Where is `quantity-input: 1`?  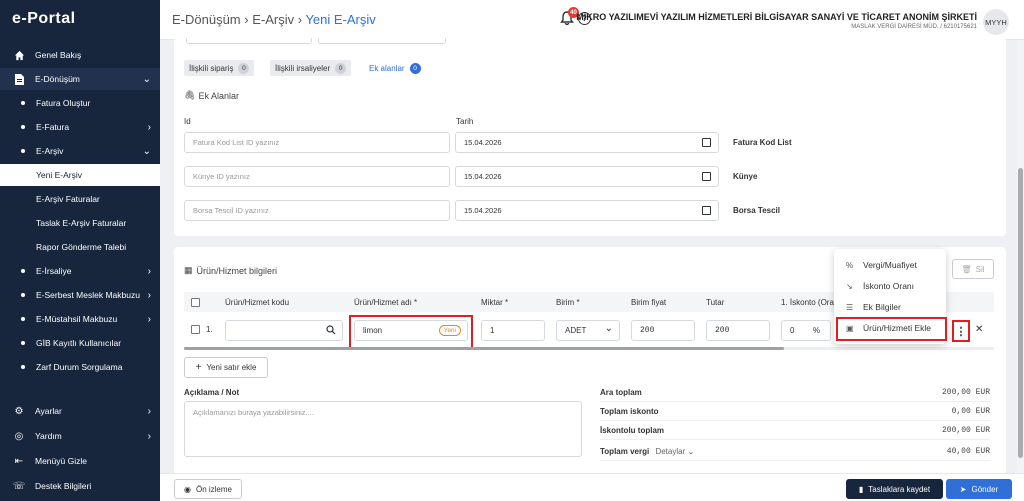
quantity-input: 1 is located at coordinates (513, 330).